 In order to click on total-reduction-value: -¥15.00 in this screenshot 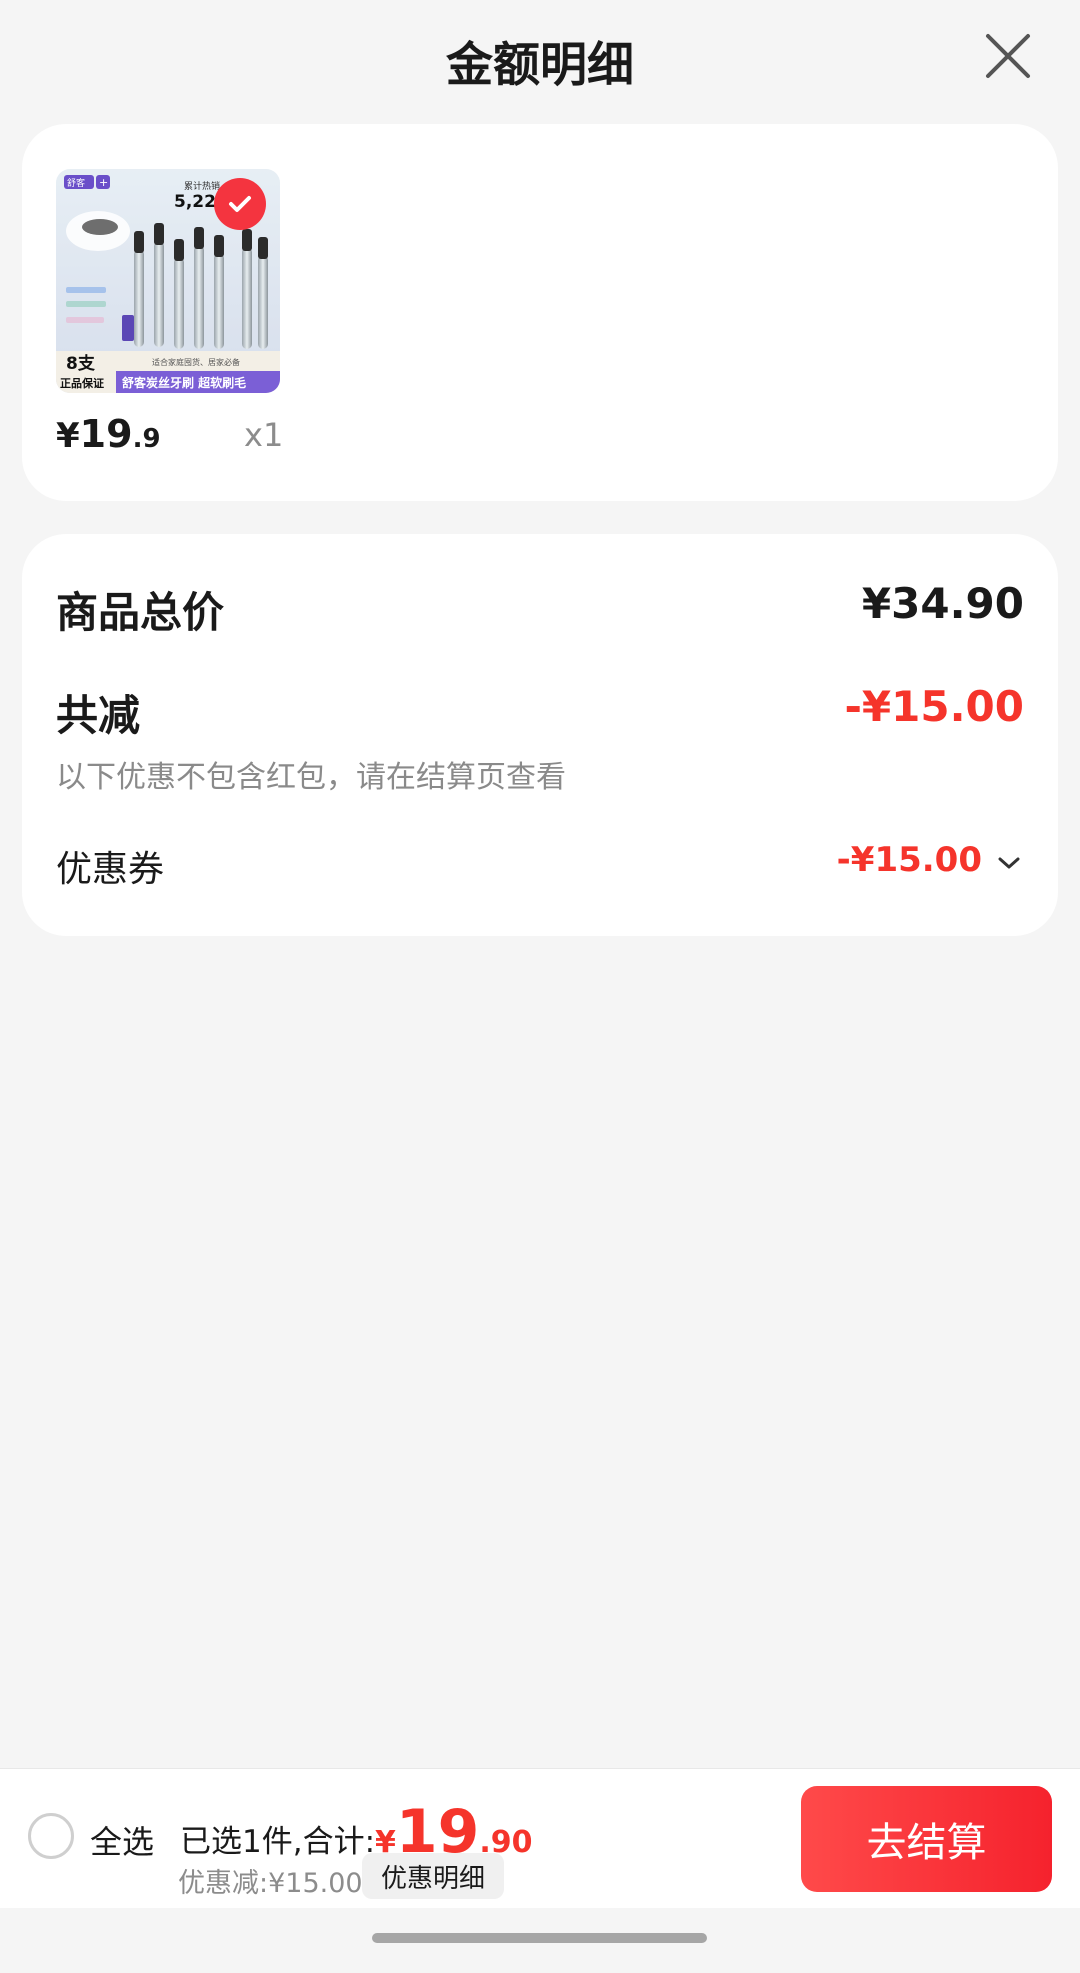, I will do `click(934, 706)`.